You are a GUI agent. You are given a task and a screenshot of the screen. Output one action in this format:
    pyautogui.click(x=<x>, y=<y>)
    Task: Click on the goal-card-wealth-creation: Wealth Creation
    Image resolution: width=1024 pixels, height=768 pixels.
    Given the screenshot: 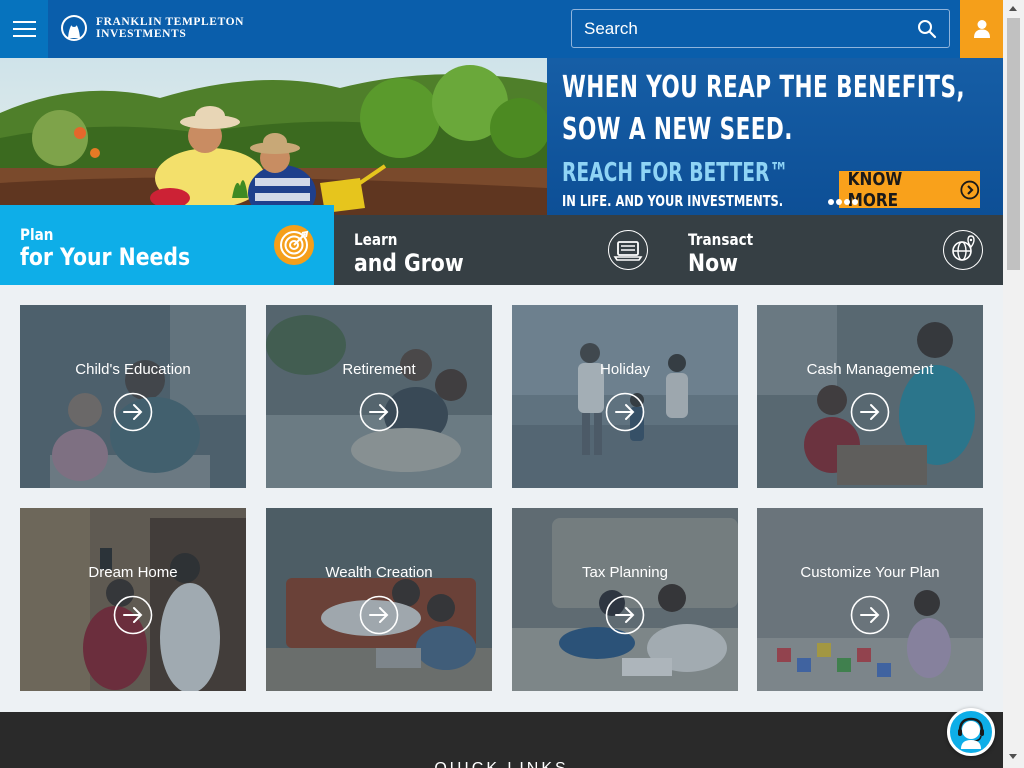 What is the action you would take?
    pyautogui.click(x=379, y=599)
    